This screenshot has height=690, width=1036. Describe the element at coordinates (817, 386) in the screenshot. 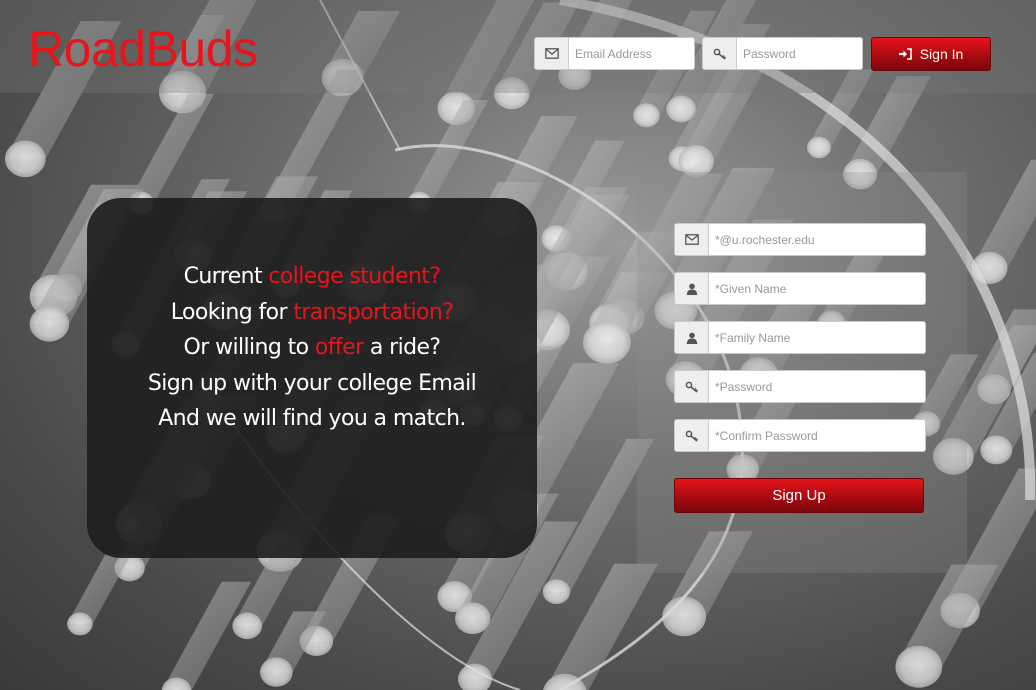

I see `signup-password-input` at that location.